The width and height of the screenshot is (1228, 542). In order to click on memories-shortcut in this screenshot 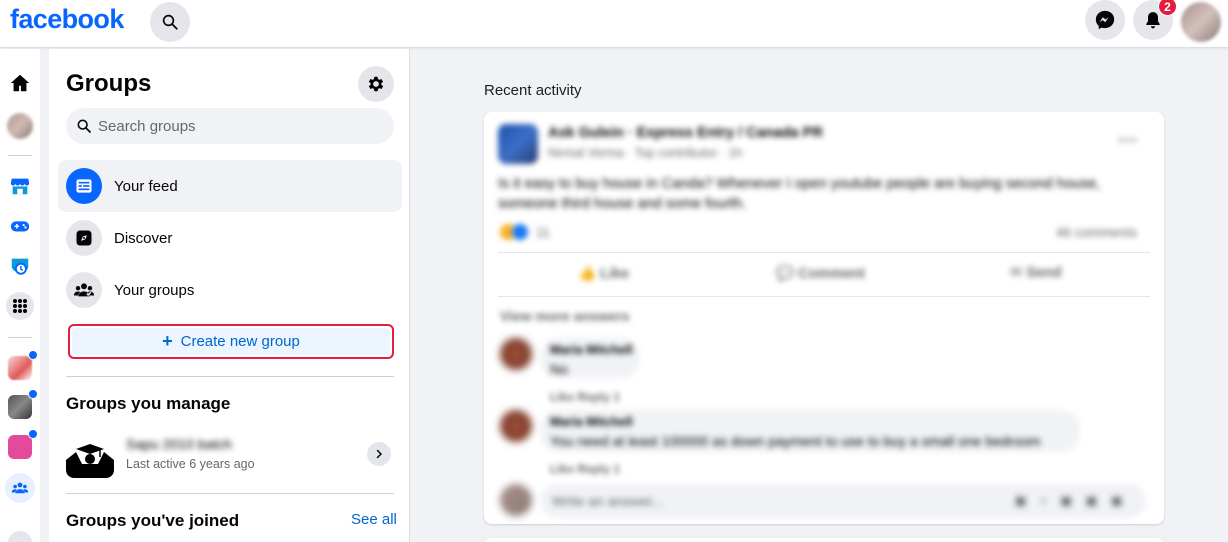, I will do `click(20, 266)`.